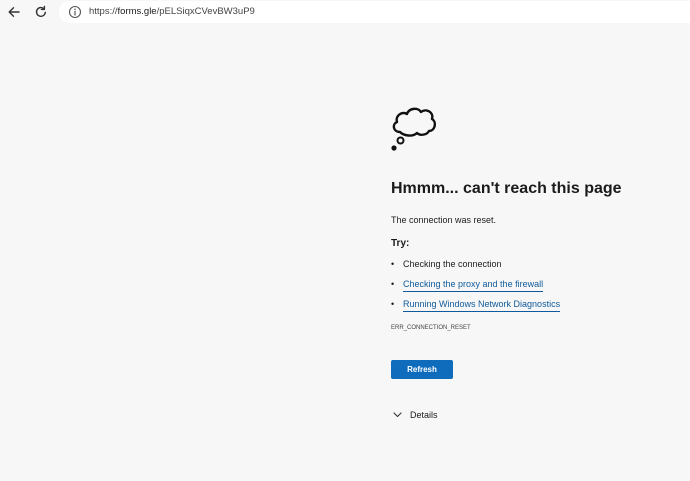  What do you see at coordinates (431, 328) in the screenshot?
I see `error-code: ERR_CONNECTION_RESET` at bounding box center [431, 328].